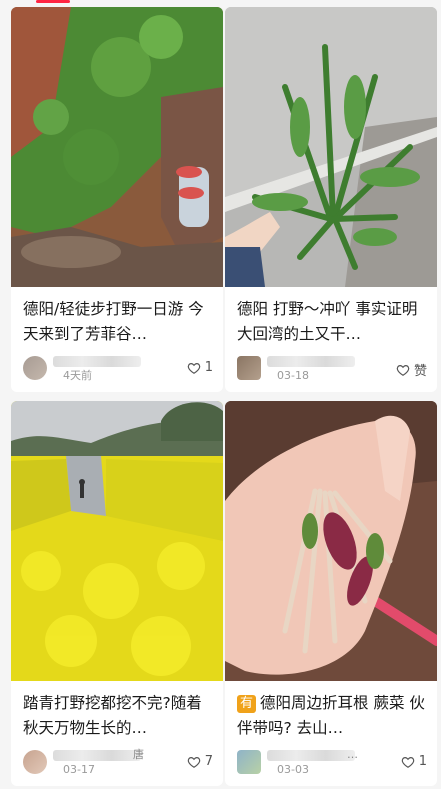 The image size is (441, 789). Describe the element at coordinates (118, 369) in the screenshot. I see `note-meta: 4天前 1` at that location.